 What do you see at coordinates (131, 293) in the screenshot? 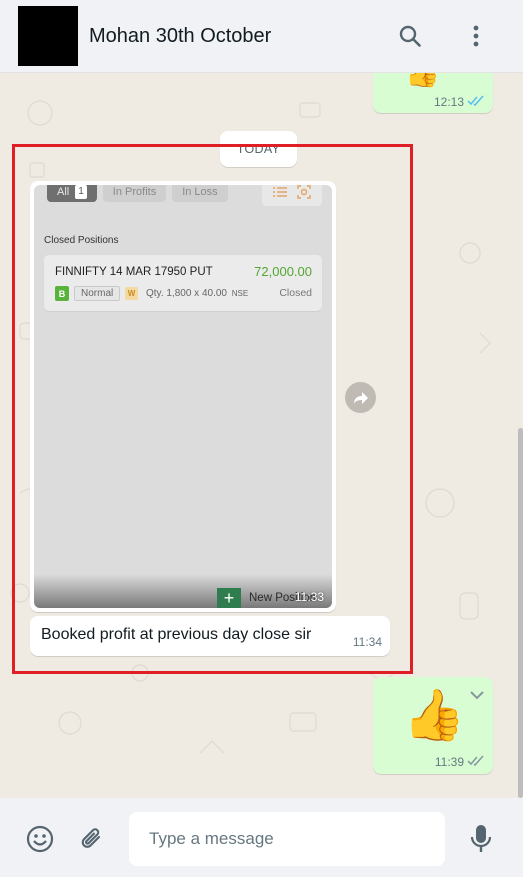
I see `weekly-badge: W` at bounding box center [131, 293].